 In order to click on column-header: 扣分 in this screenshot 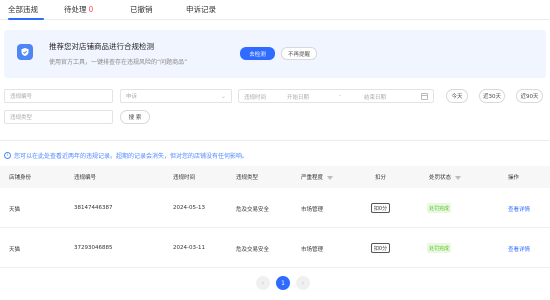, I will do `click(381, 178)`.